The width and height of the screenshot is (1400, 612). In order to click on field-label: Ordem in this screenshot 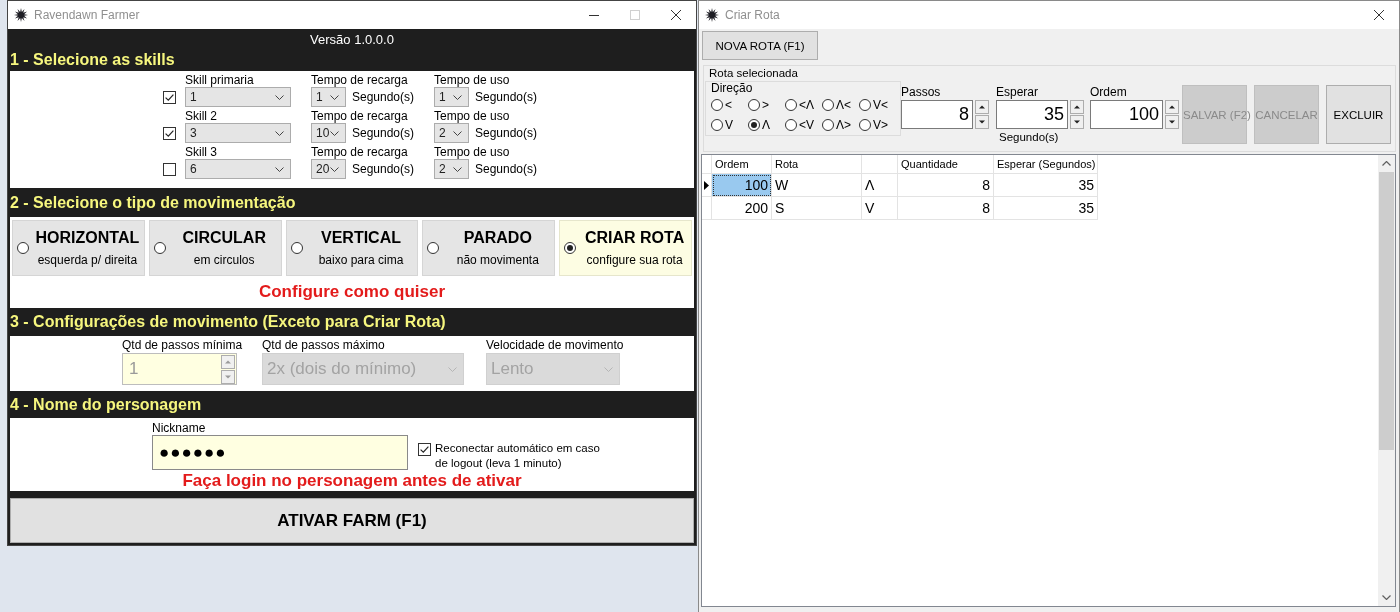, I will do `click(1108, 92)`.